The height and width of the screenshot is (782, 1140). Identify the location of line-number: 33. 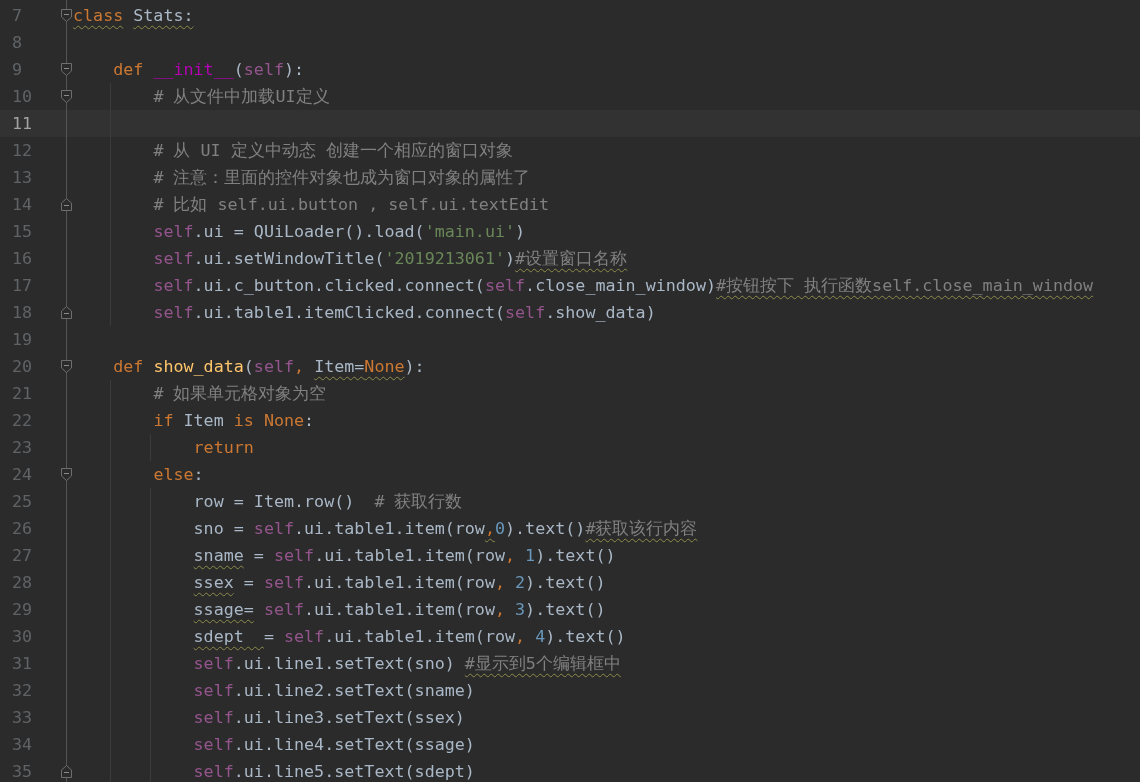
(22, 717).